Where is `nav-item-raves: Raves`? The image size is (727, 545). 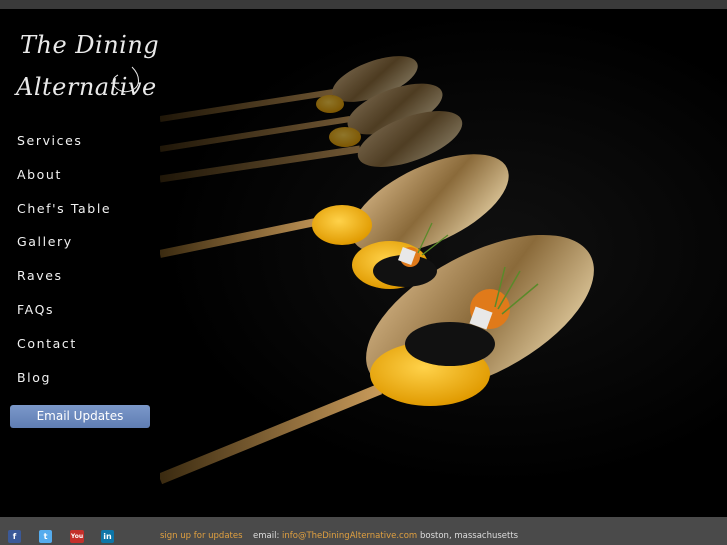
nav-item-raves: Raves is located at coordinates (64, 284).